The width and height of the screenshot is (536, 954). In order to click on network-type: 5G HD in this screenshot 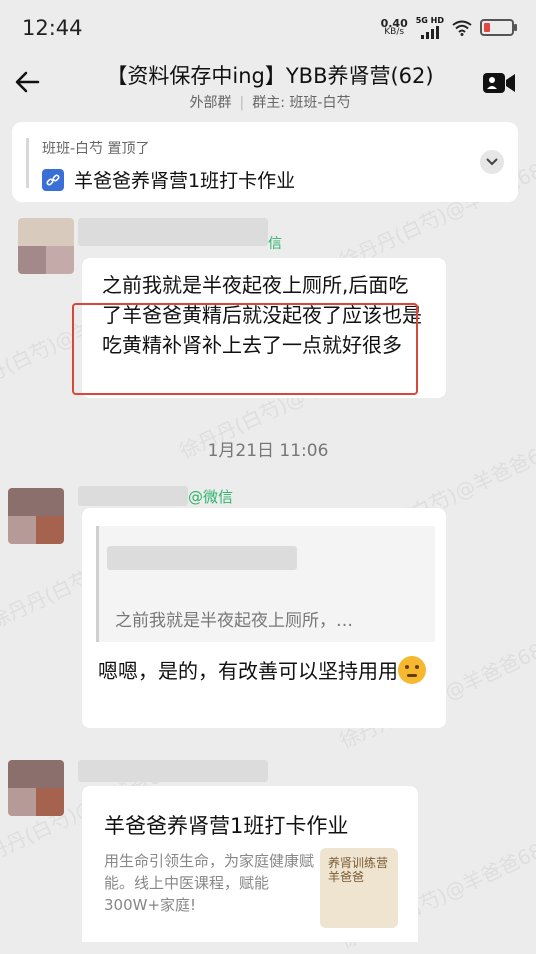, I will do `click(429, 20)`.